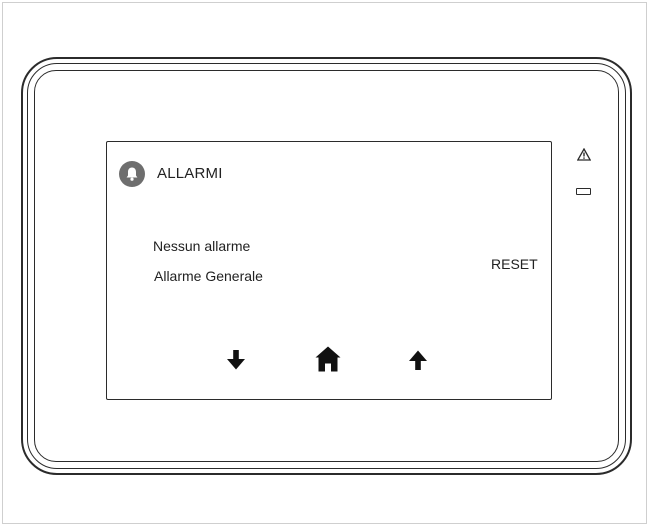 The width and height of the screenshot is (651, 528). Describe the element at coordinates (583, 191) in the screenshot. I see `status-led` at that location.